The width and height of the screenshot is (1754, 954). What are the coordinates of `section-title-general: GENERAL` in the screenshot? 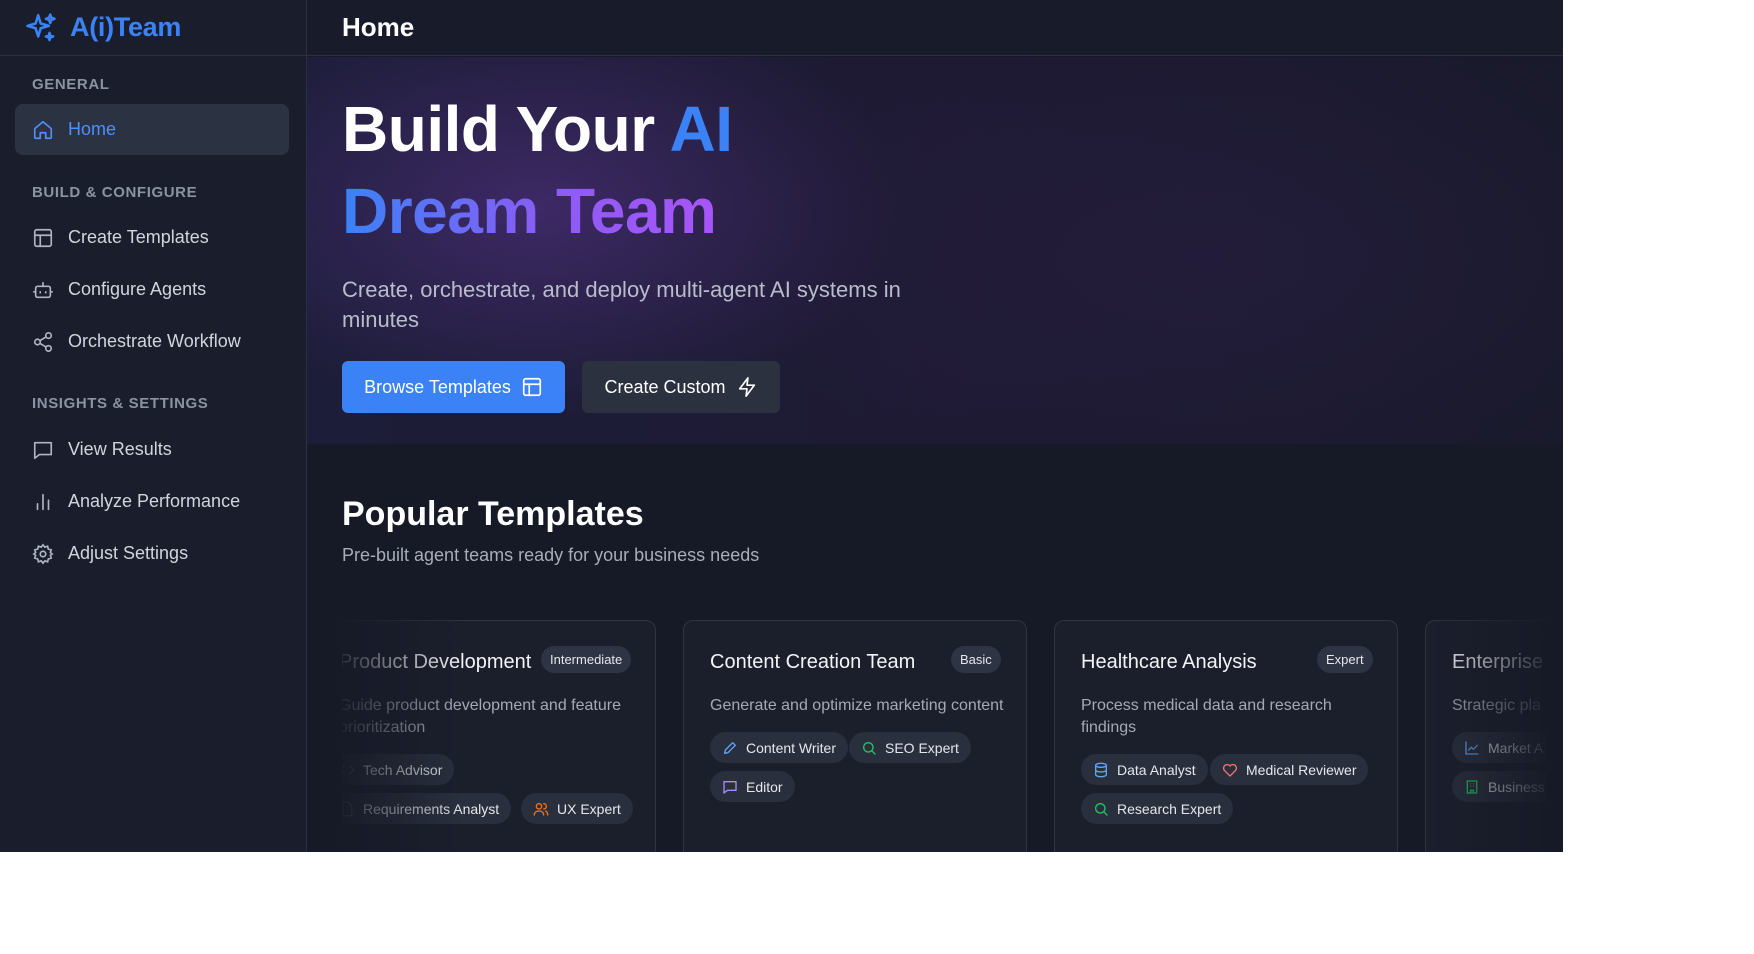 It's located at (71, 84).